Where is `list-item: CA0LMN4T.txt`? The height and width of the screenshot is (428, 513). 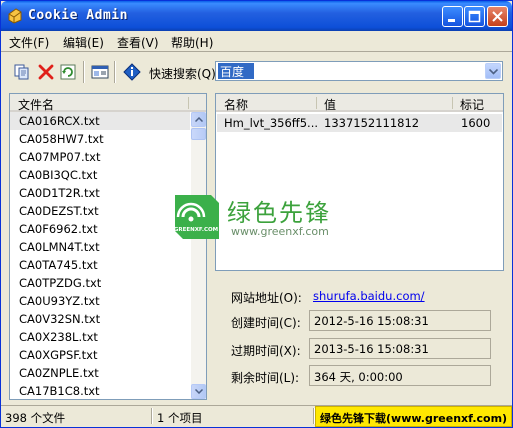 list-item: CA0LMN4T.txt is located at coordinates (100, 247).